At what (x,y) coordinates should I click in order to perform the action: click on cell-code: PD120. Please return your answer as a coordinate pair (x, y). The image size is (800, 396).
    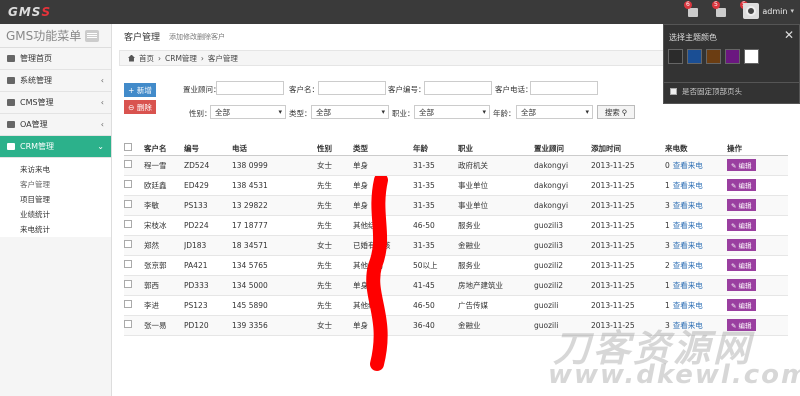
    Looking at the image, I should click on (208, 325).